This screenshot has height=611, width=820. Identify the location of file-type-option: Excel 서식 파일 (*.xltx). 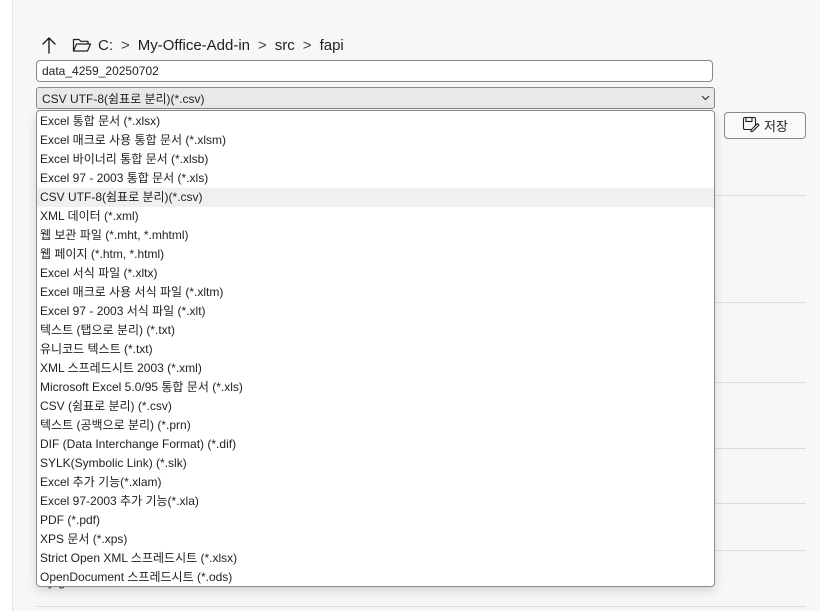
(375, 273).